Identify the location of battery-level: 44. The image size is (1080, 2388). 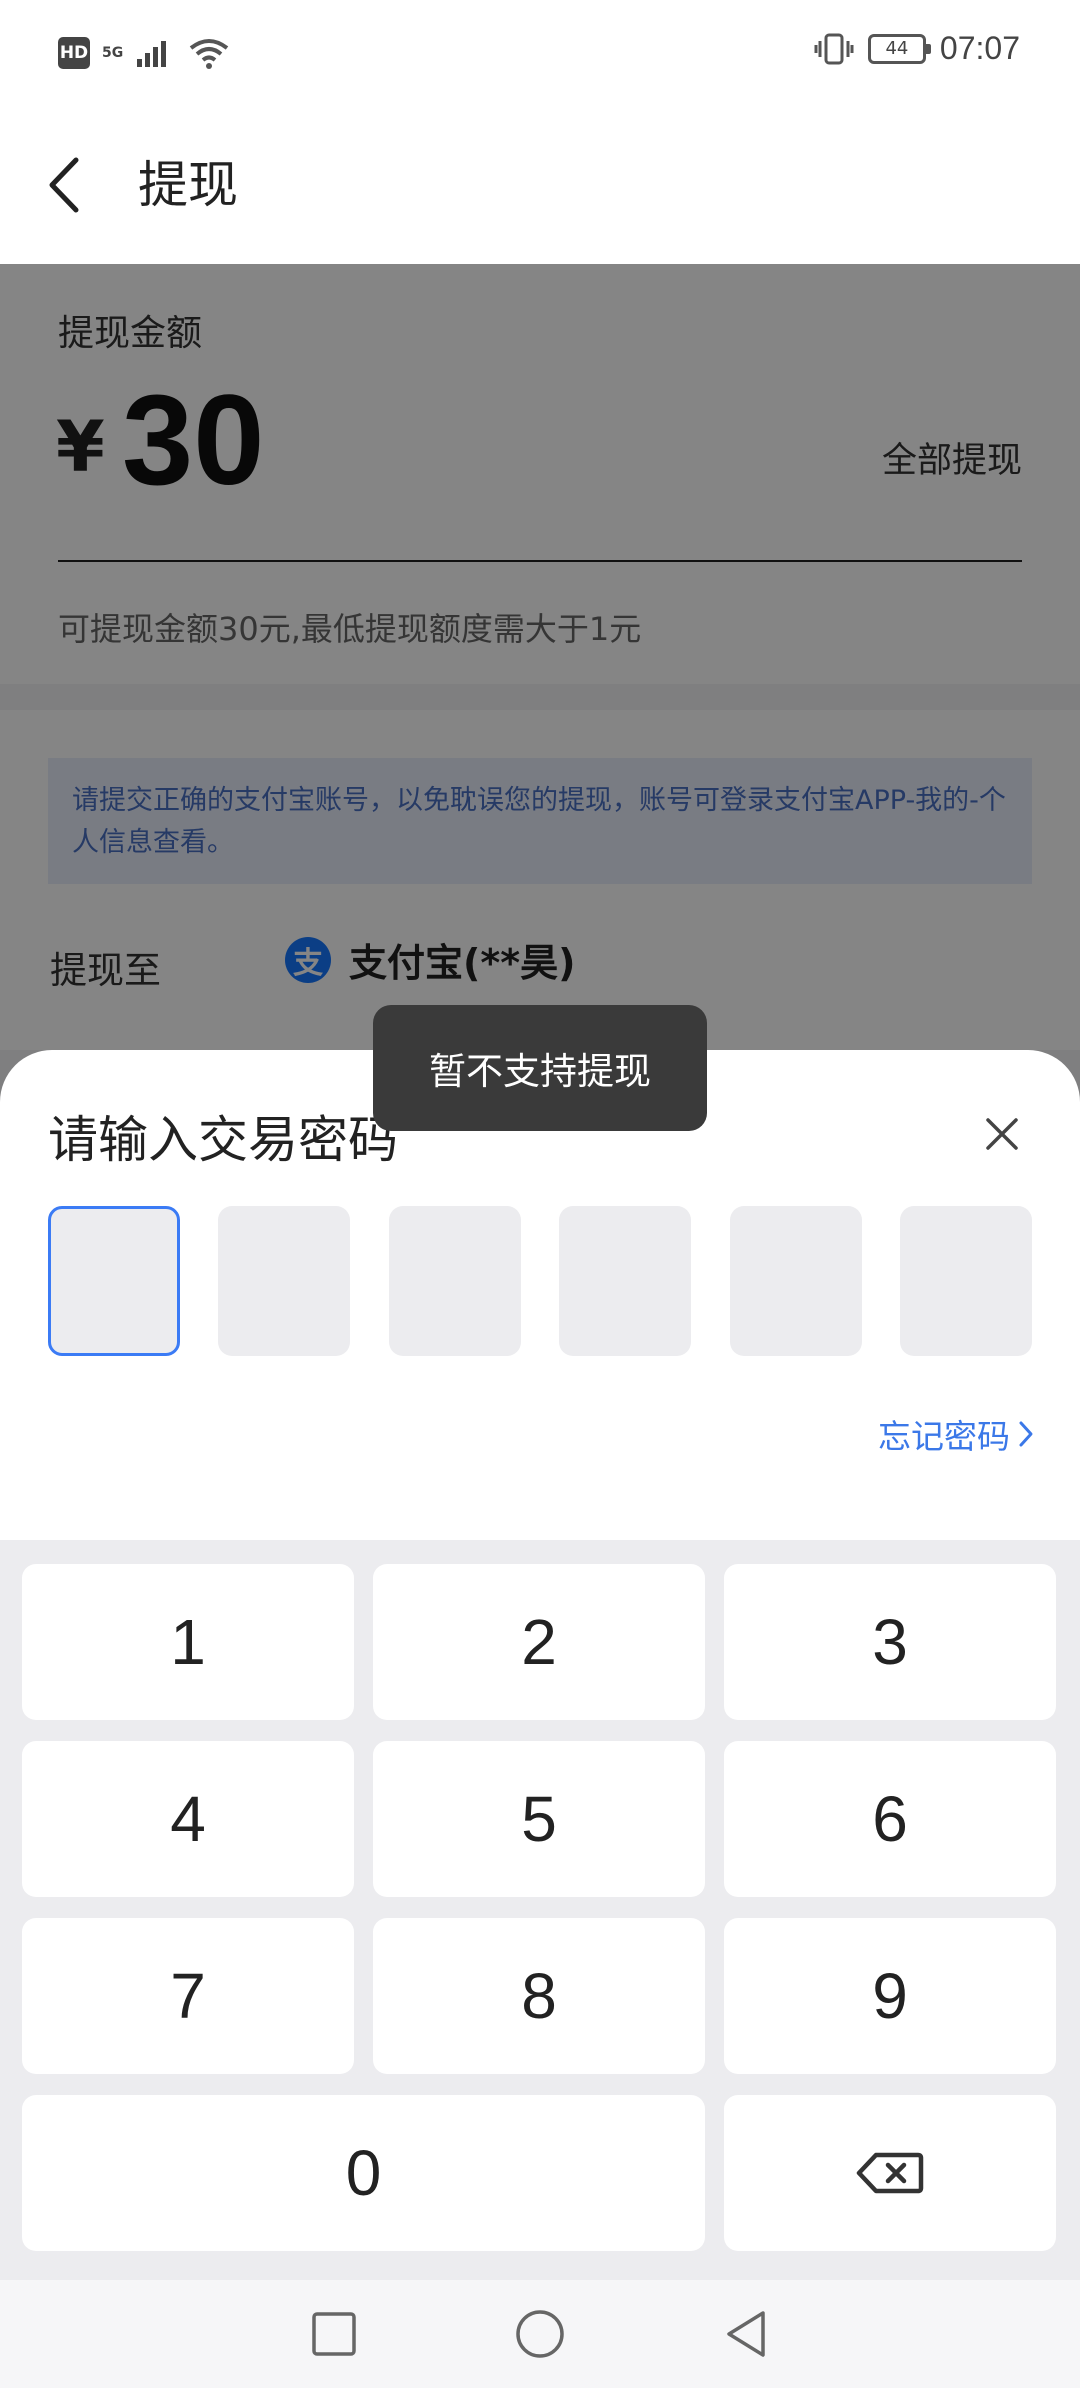
(897, 48).